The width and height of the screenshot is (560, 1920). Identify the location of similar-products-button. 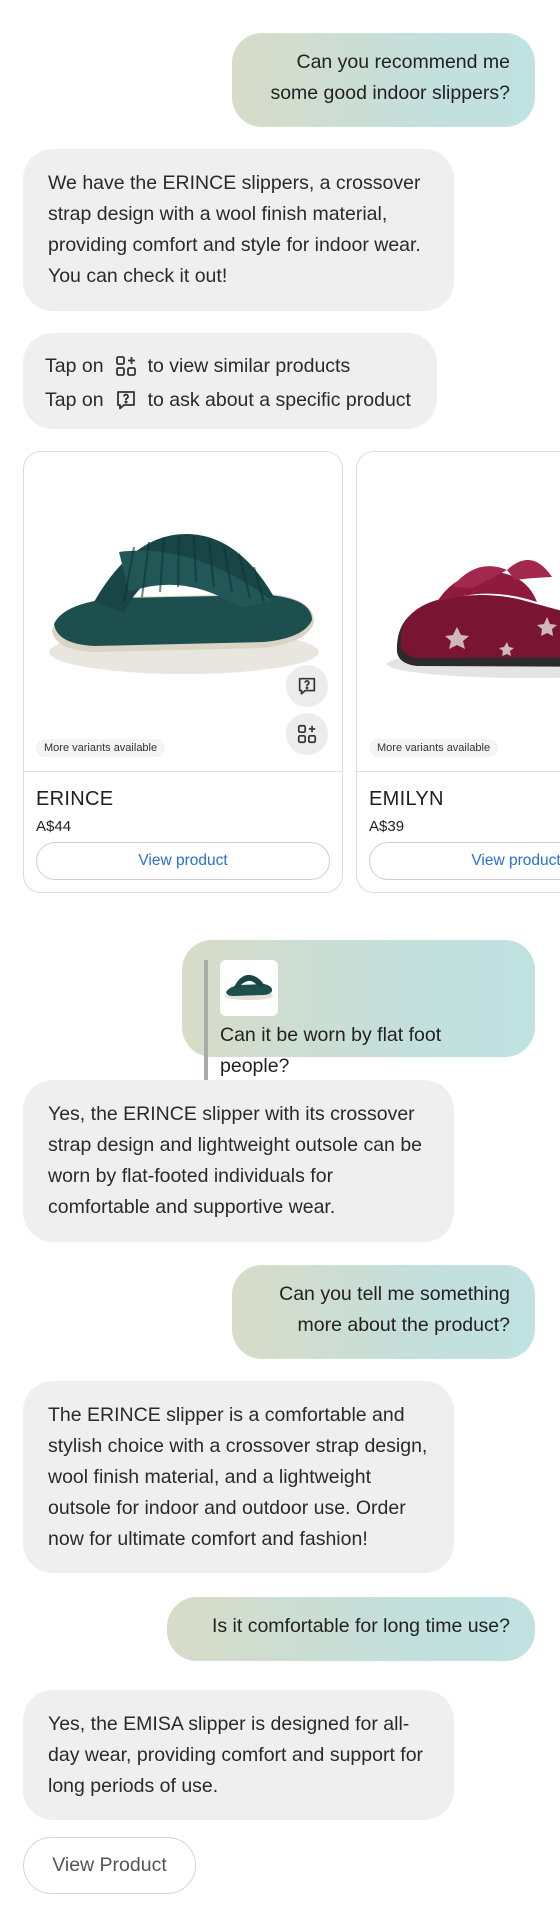
(307, 734).